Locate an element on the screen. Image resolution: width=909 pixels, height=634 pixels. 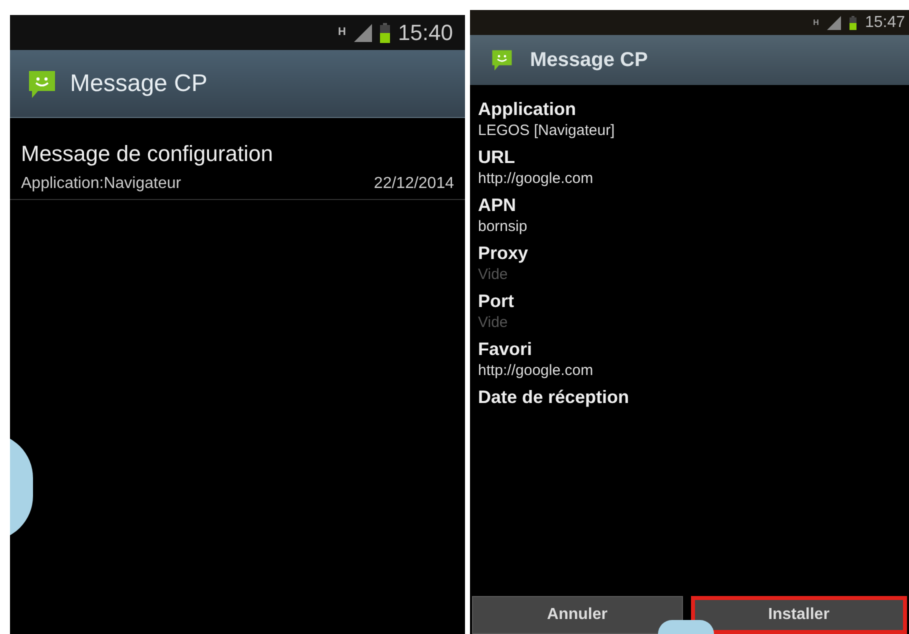
side-panel-handle is located at coordinates (686, 627).